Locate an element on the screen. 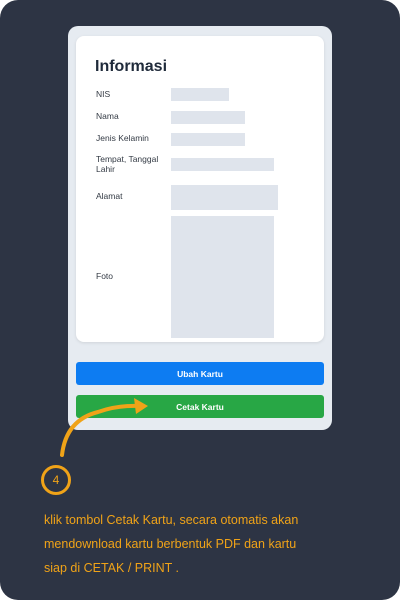  alamat-value-placeholder is located at coordinates (224, 197).